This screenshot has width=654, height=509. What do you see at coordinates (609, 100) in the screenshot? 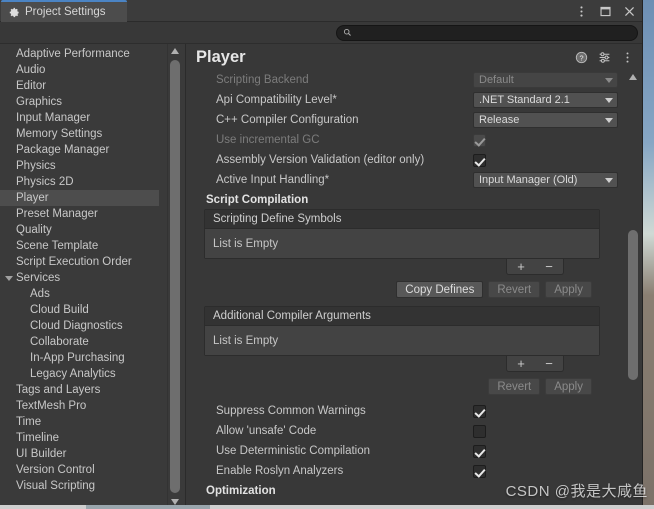
I see `chevron-down-icon` at bounding box center [609, 100].